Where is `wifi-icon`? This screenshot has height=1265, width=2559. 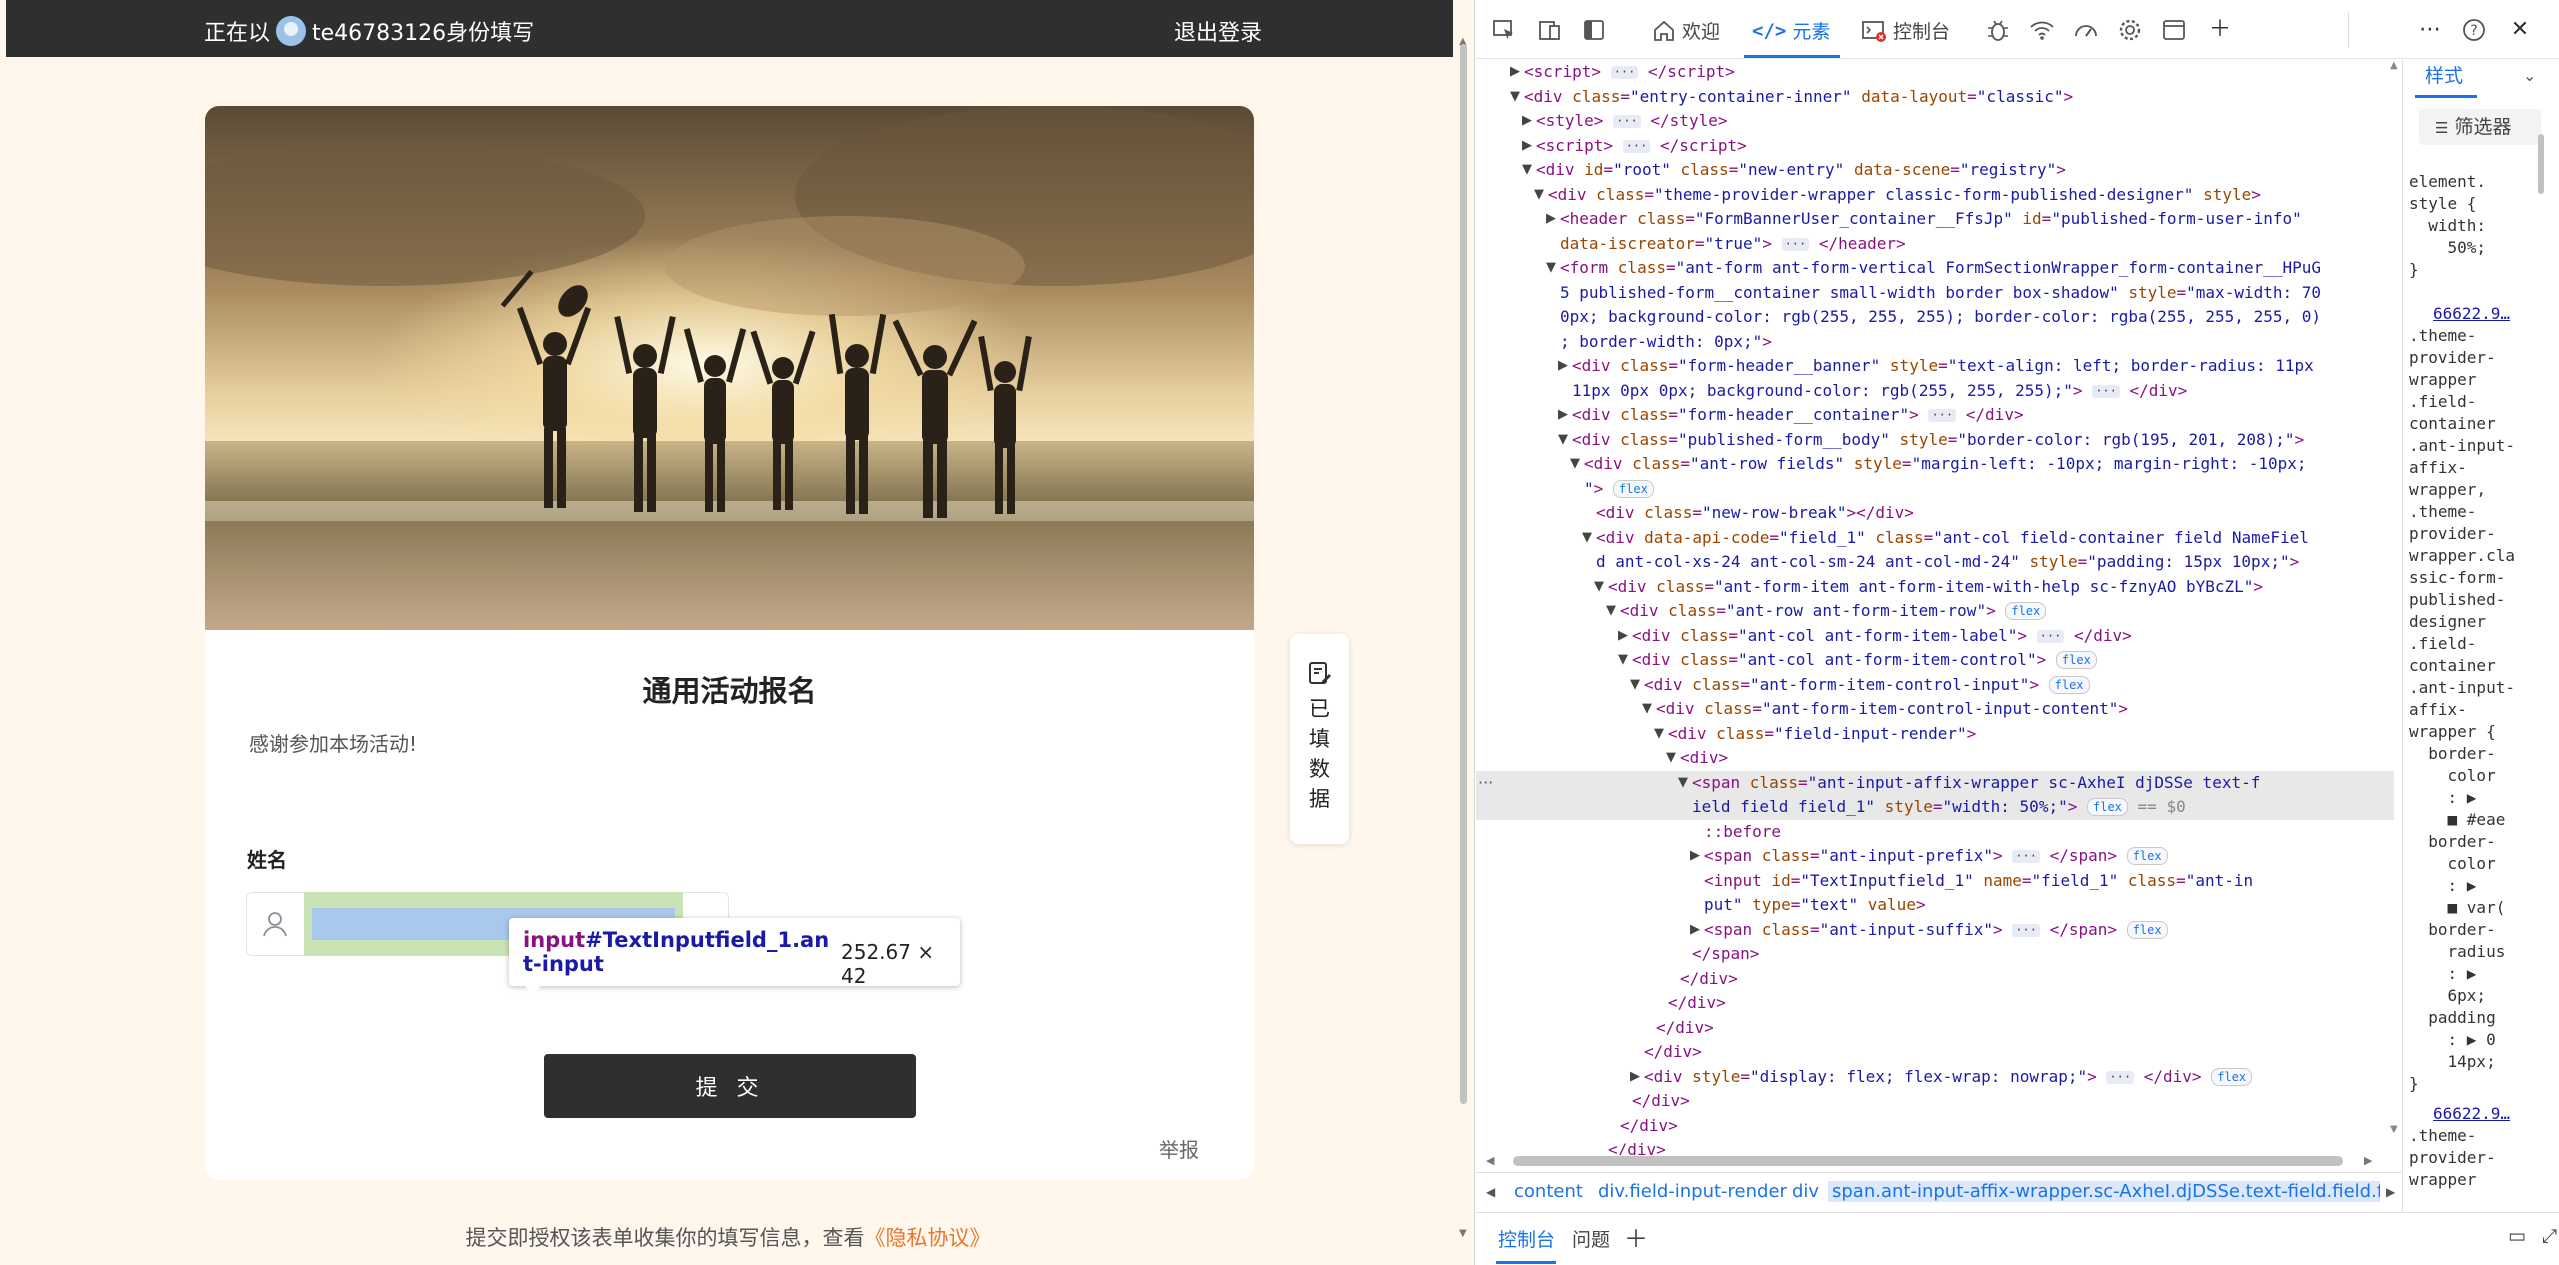
wifi-icon is located at coordinates (2042, 30).